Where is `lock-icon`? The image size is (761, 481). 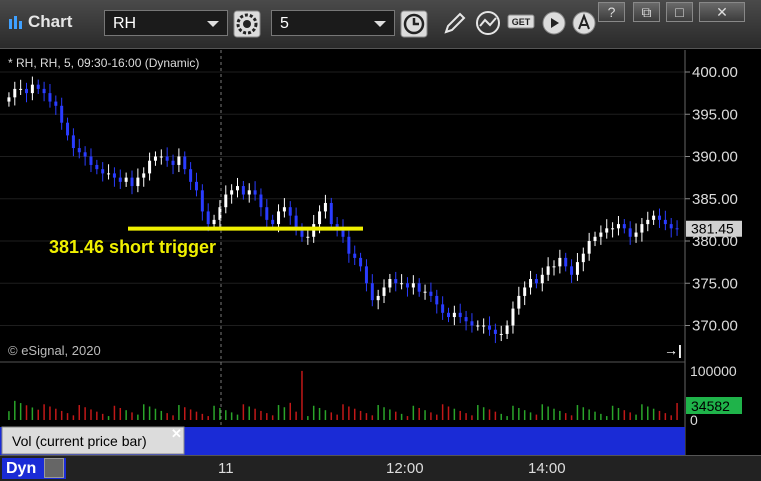
lock-icon is located at coordinates (54, 468).